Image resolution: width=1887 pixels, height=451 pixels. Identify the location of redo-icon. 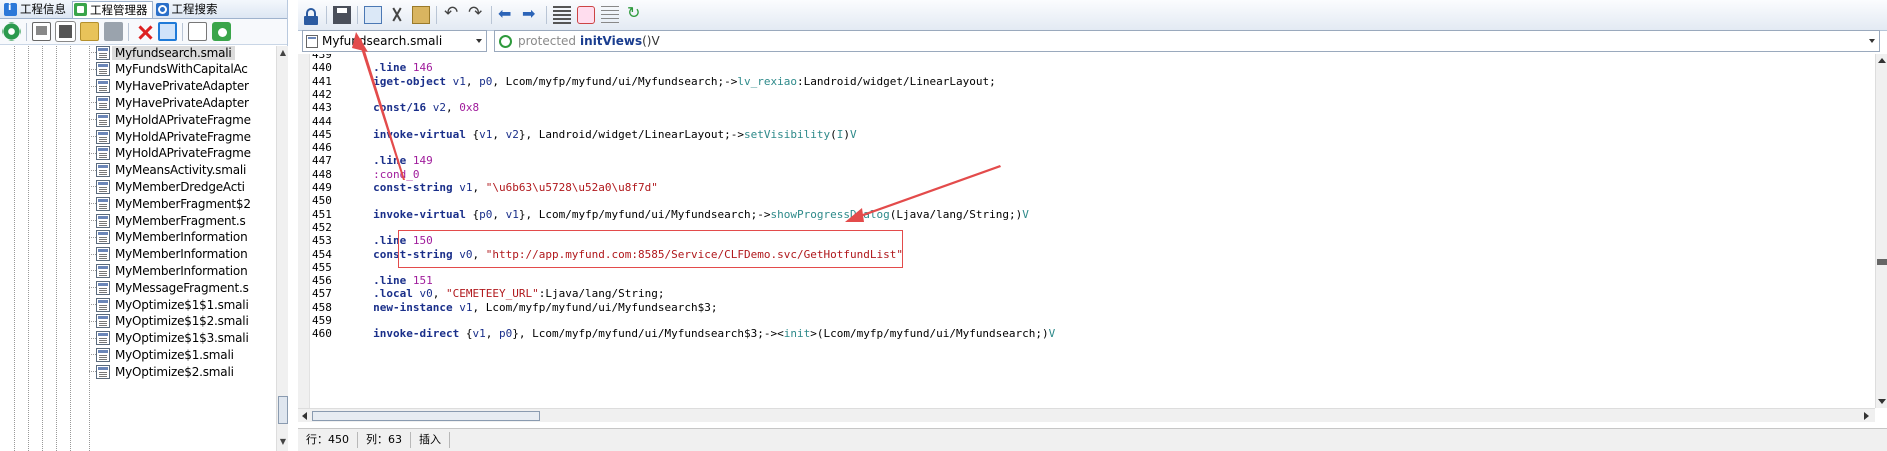
(476, 13).